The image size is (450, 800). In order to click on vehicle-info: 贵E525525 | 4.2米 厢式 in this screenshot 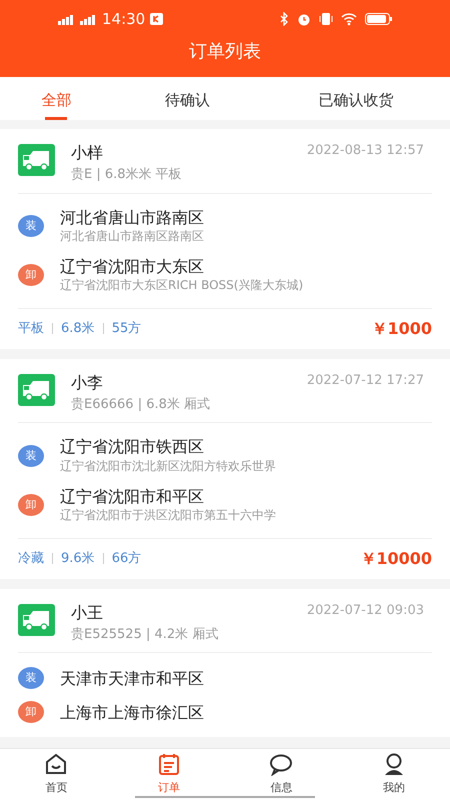, I will do `click(144, 635)`.